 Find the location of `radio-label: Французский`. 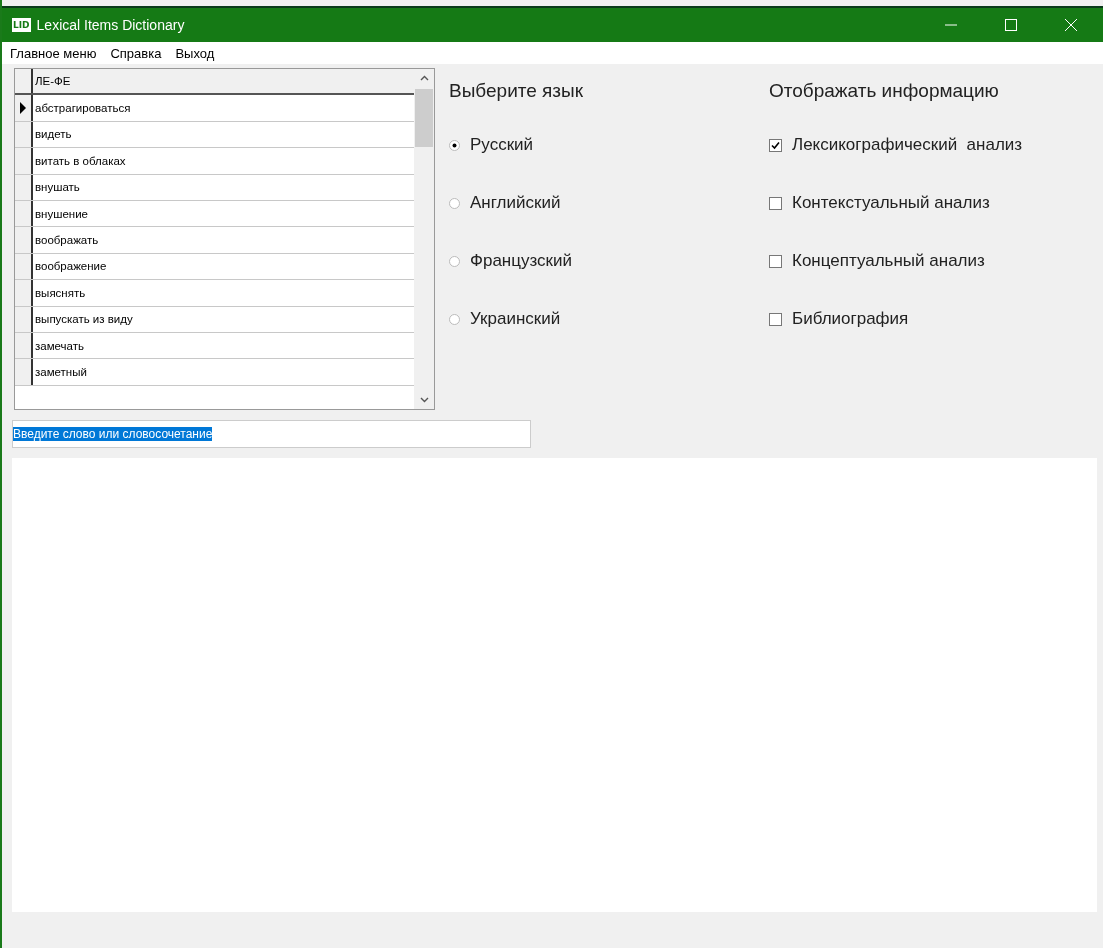

radio-label: Французский is located at coordinates (521, 261).